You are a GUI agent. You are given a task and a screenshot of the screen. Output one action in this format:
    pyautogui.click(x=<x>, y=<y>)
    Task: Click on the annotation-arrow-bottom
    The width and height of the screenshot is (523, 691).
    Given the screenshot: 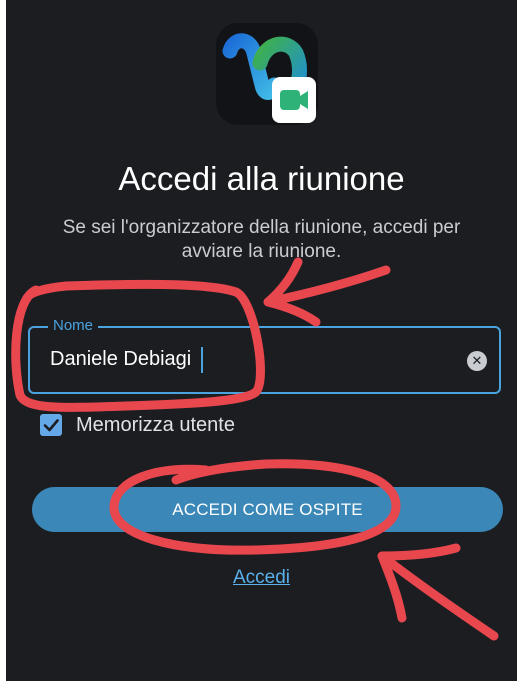 What is the action you would take?
    pyautogui.click(x=438, y=592)
    